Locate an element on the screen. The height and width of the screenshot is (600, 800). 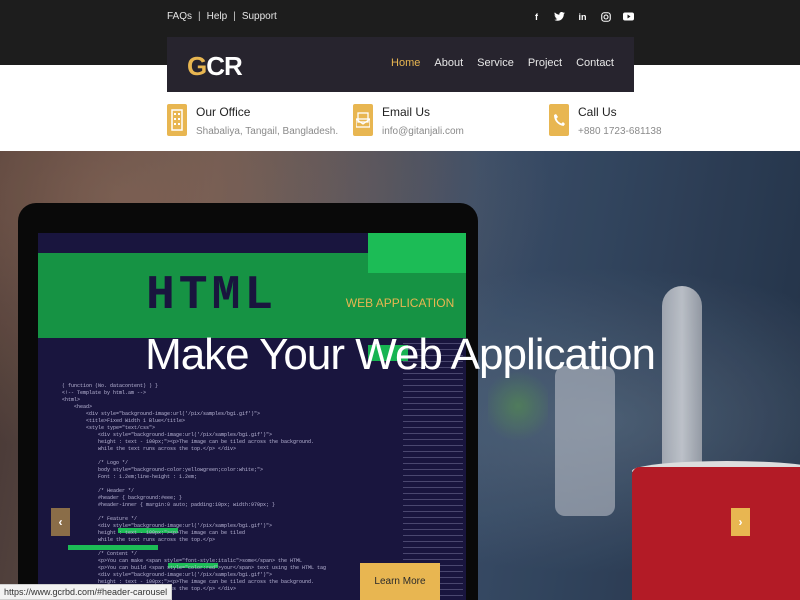
email-address: info@gitanjali.com is located at coordinates (423, 131).